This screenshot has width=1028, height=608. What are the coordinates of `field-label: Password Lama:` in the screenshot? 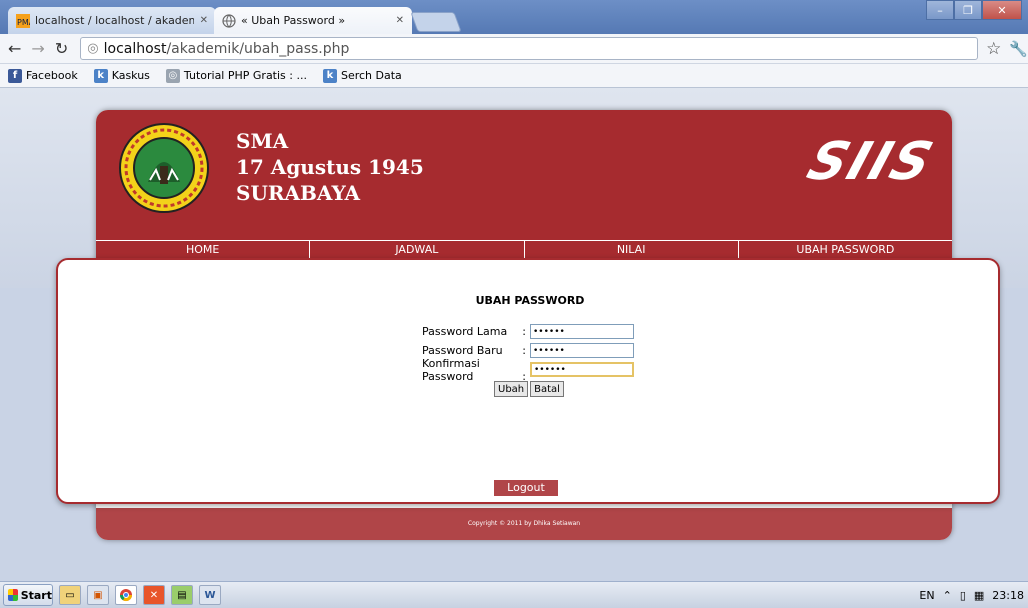 It's located at (474, 331).